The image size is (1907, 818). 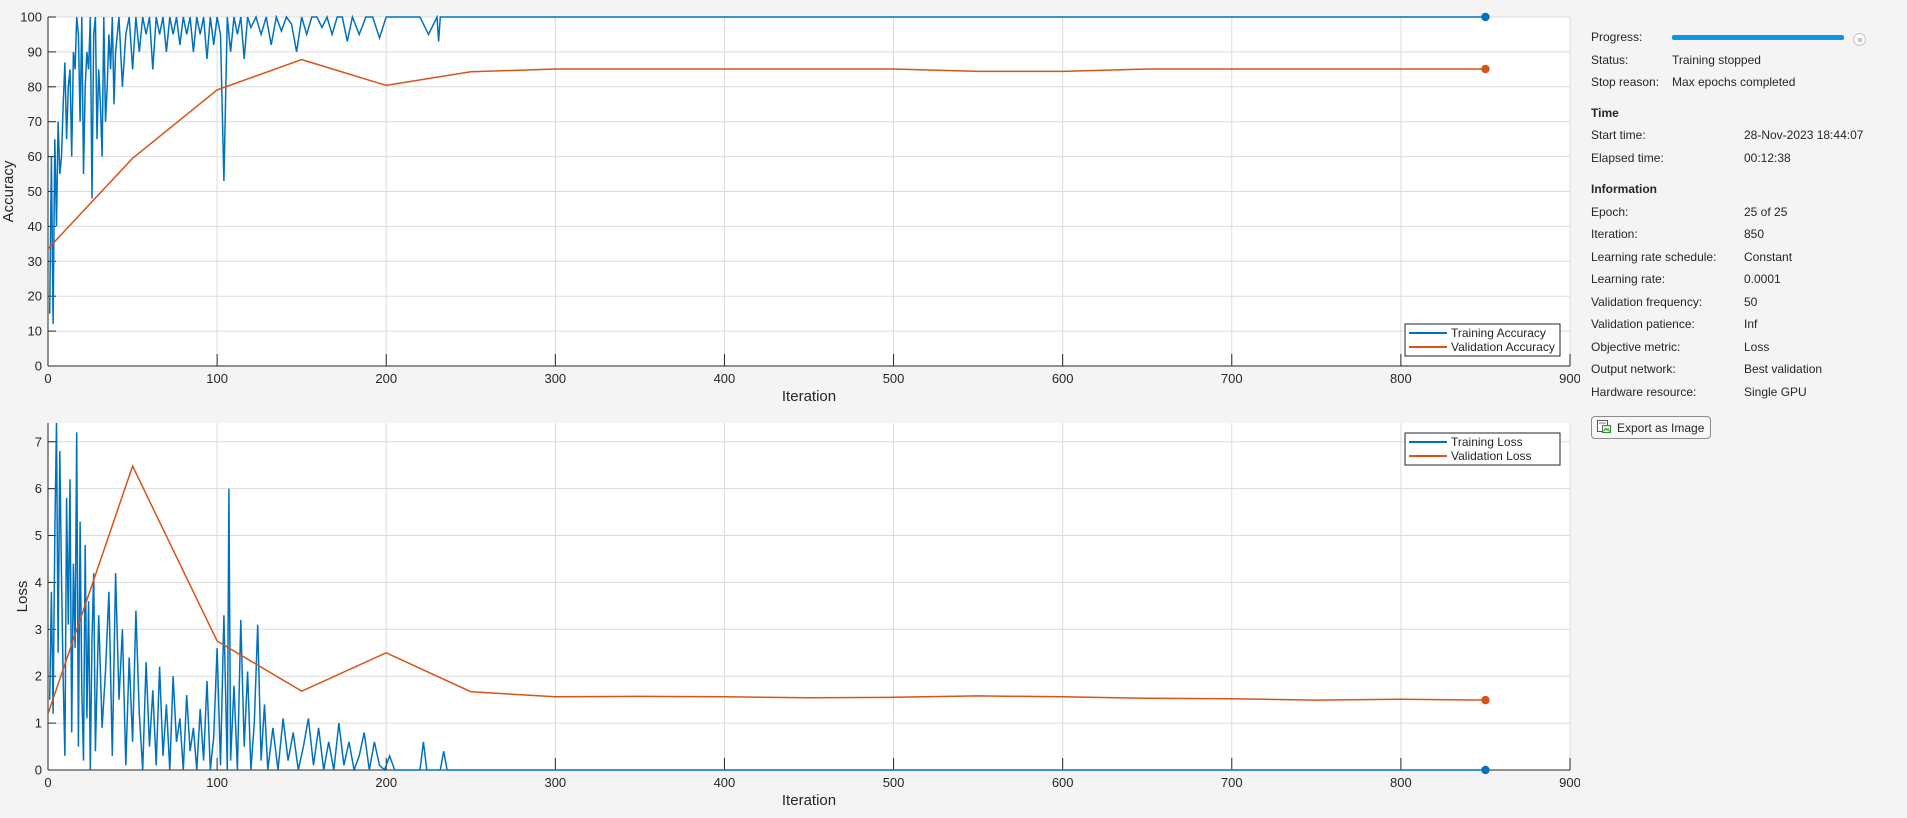 What do you see at coordinates (1232, 782) in the screenshot?
I see `loss-x-tick-label: 700` at bounding box center [1232, 782].